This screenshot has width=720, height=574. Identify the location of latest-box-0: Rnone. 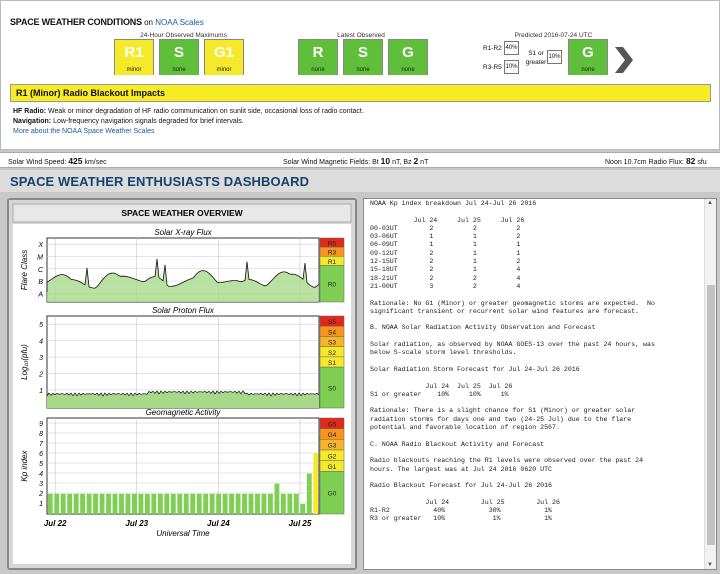
(318, 57).